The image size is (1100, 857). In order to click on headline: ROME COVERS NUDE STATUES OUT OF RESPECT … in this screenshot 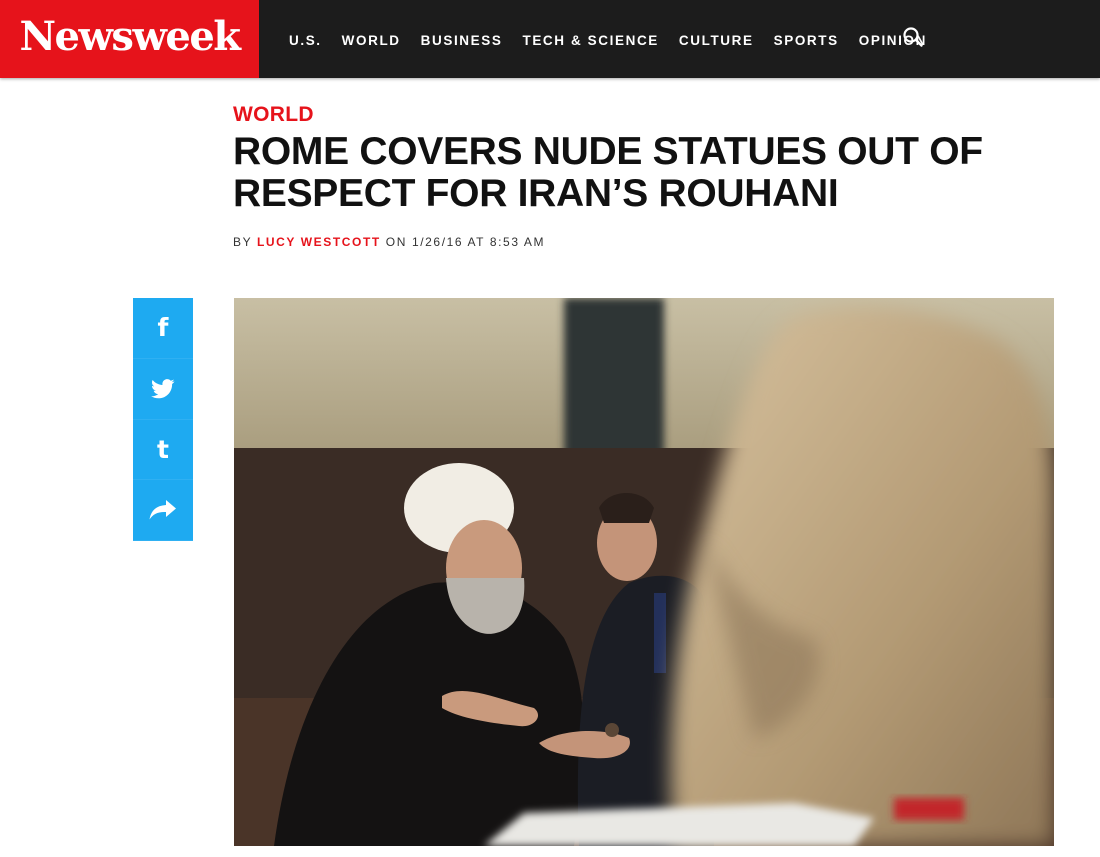, I will do `click(608, 172)`.